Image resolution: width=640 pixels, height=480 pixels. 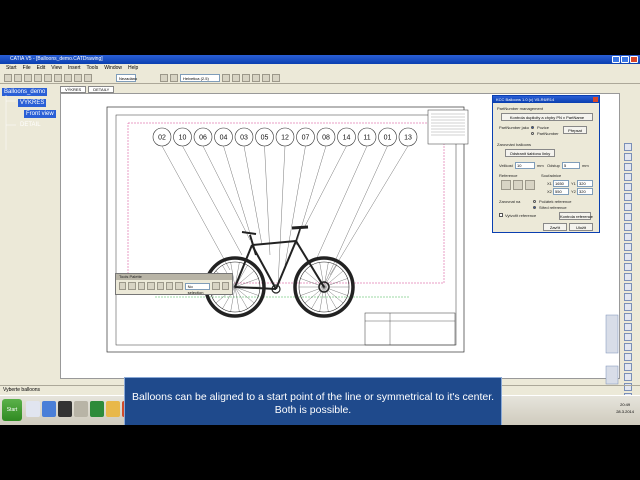 I want to click on balloon-label: 06, so click(x=203, y=138).